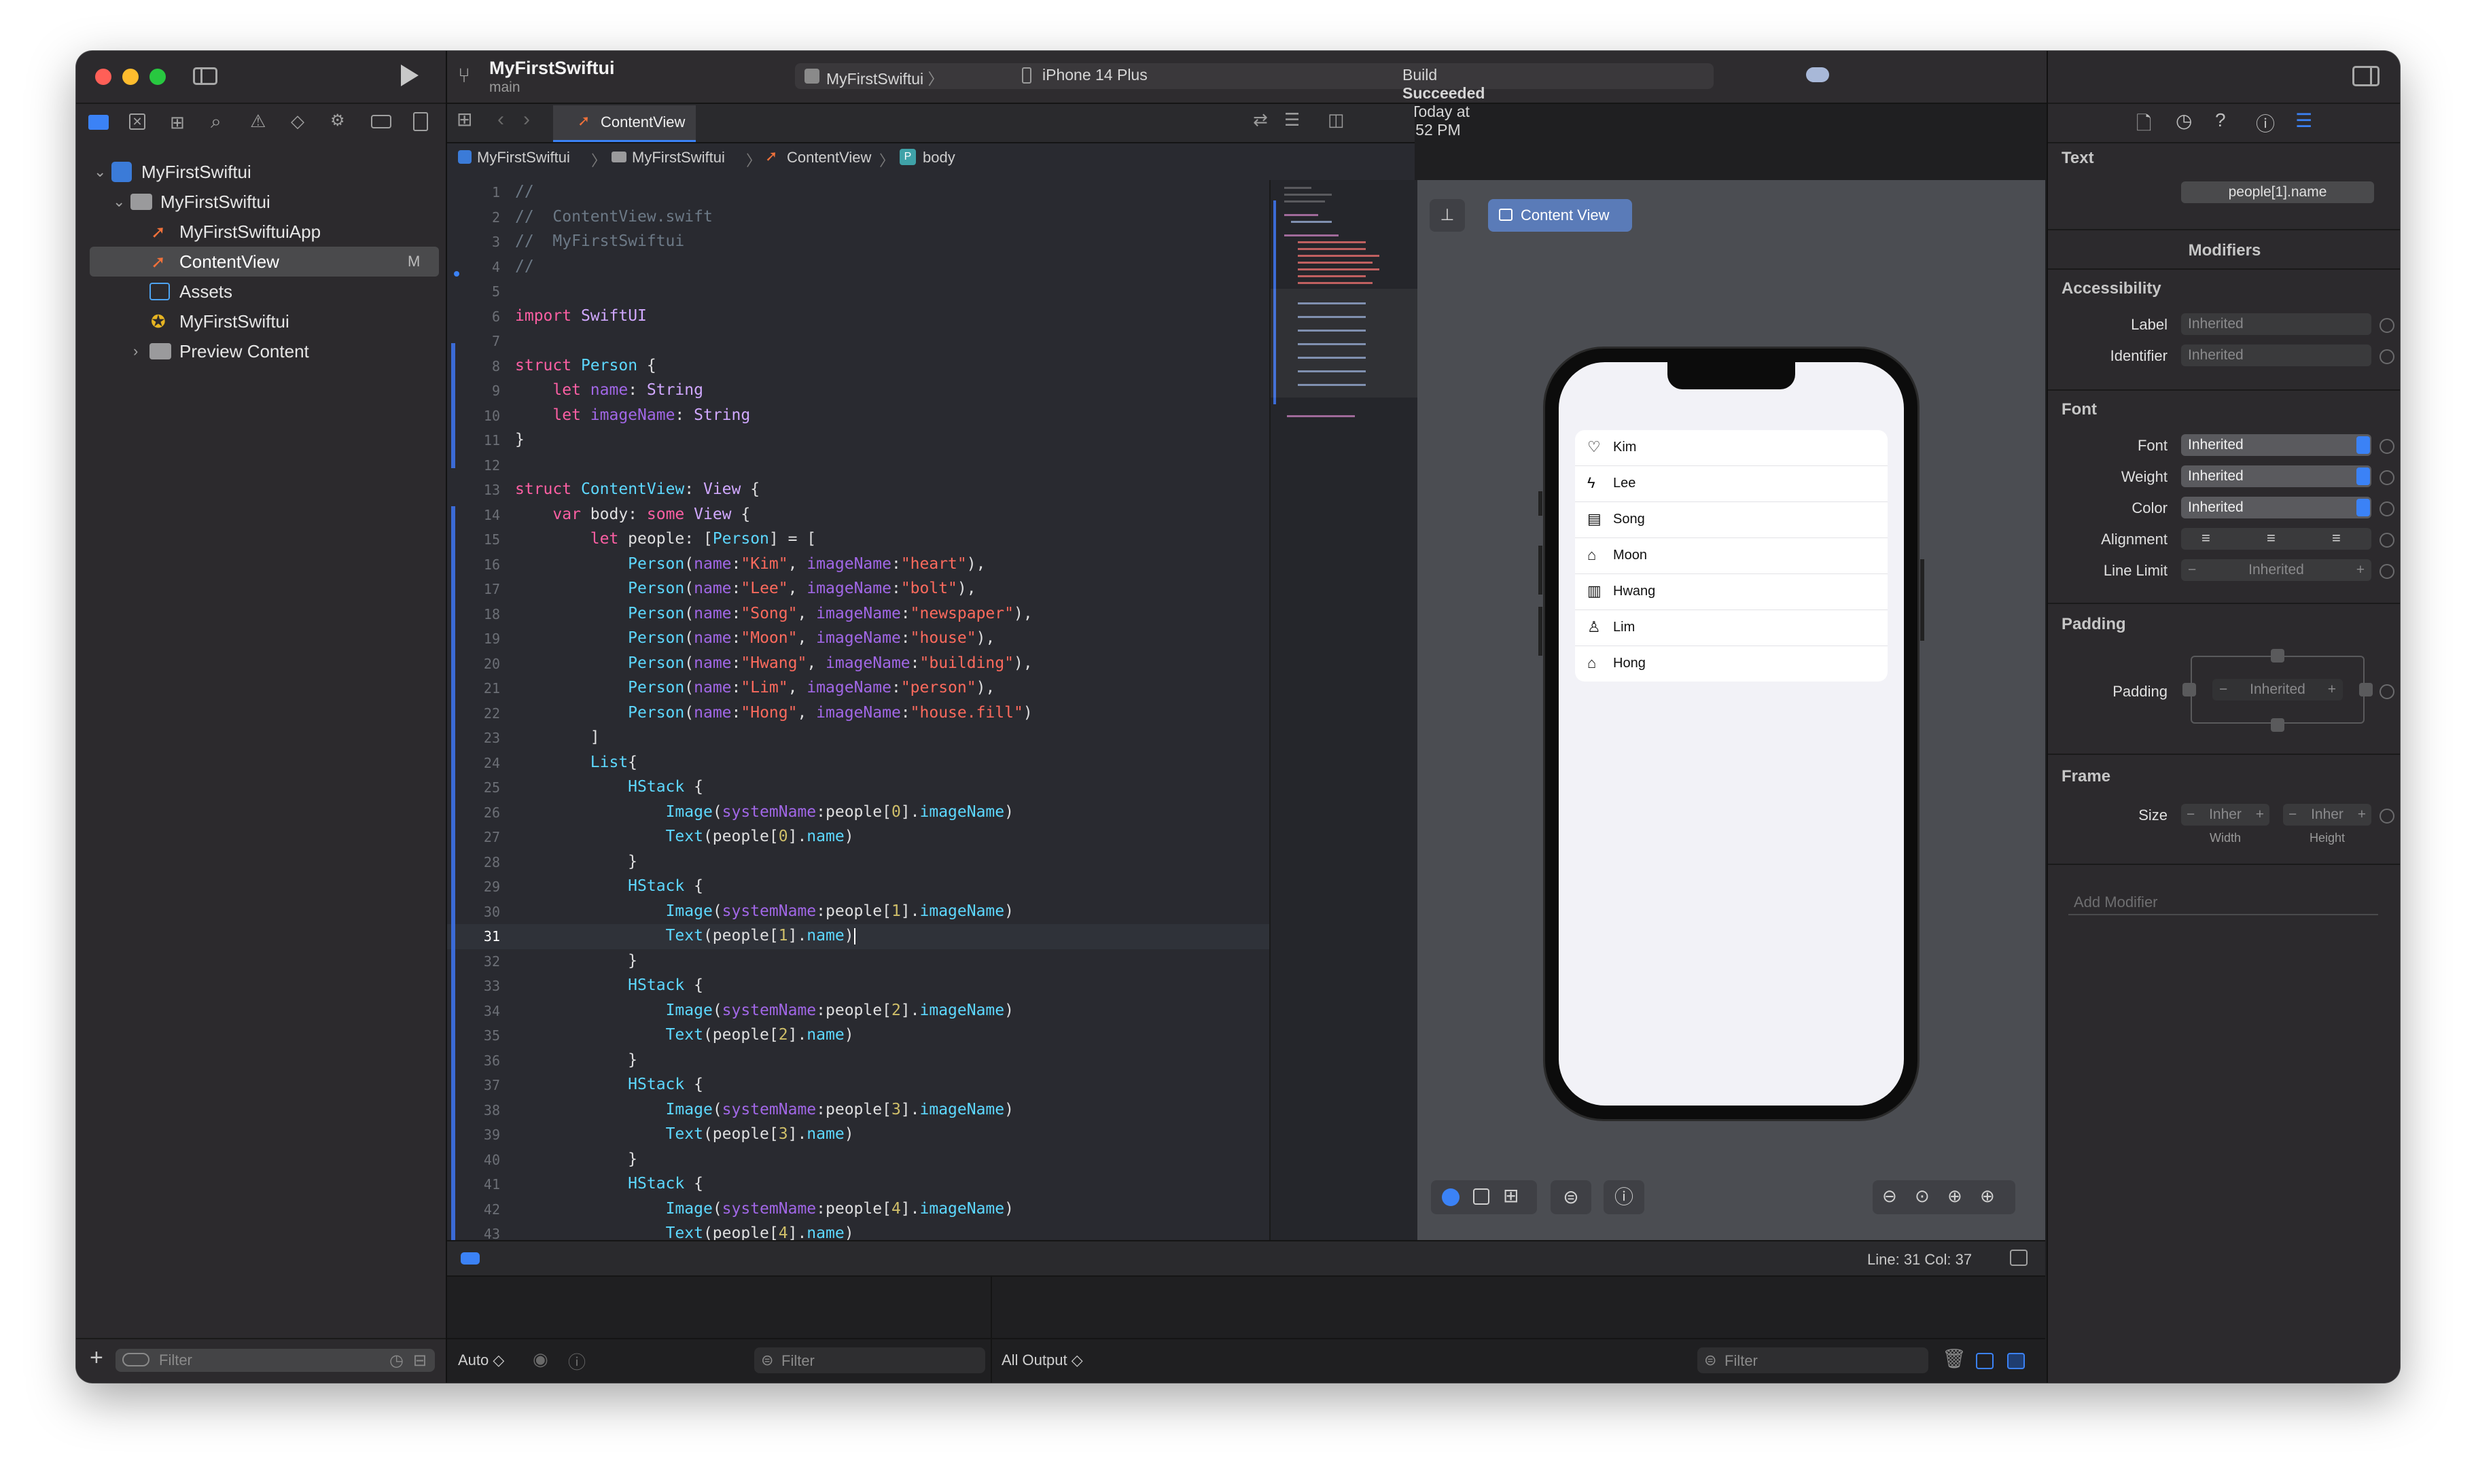 Image resolution: width=2476 pixels, height=1484 pixels. What do you see at coordinates (637, 489) in the screenshot?
I see `code-line: struct ContentView: View {` at bounding box center [637, 489].